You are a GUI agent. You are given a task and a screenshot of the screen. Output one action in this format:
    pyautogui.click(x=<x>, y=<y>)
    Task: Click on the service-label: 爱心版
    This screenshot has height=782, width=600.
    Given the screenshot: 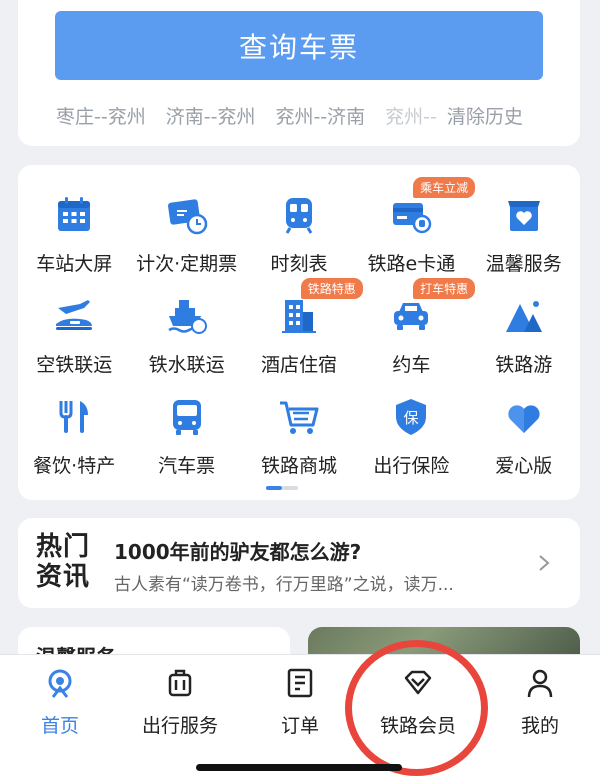 What is the action you would take?
    pyautogui.click(x=524, y=466)
    